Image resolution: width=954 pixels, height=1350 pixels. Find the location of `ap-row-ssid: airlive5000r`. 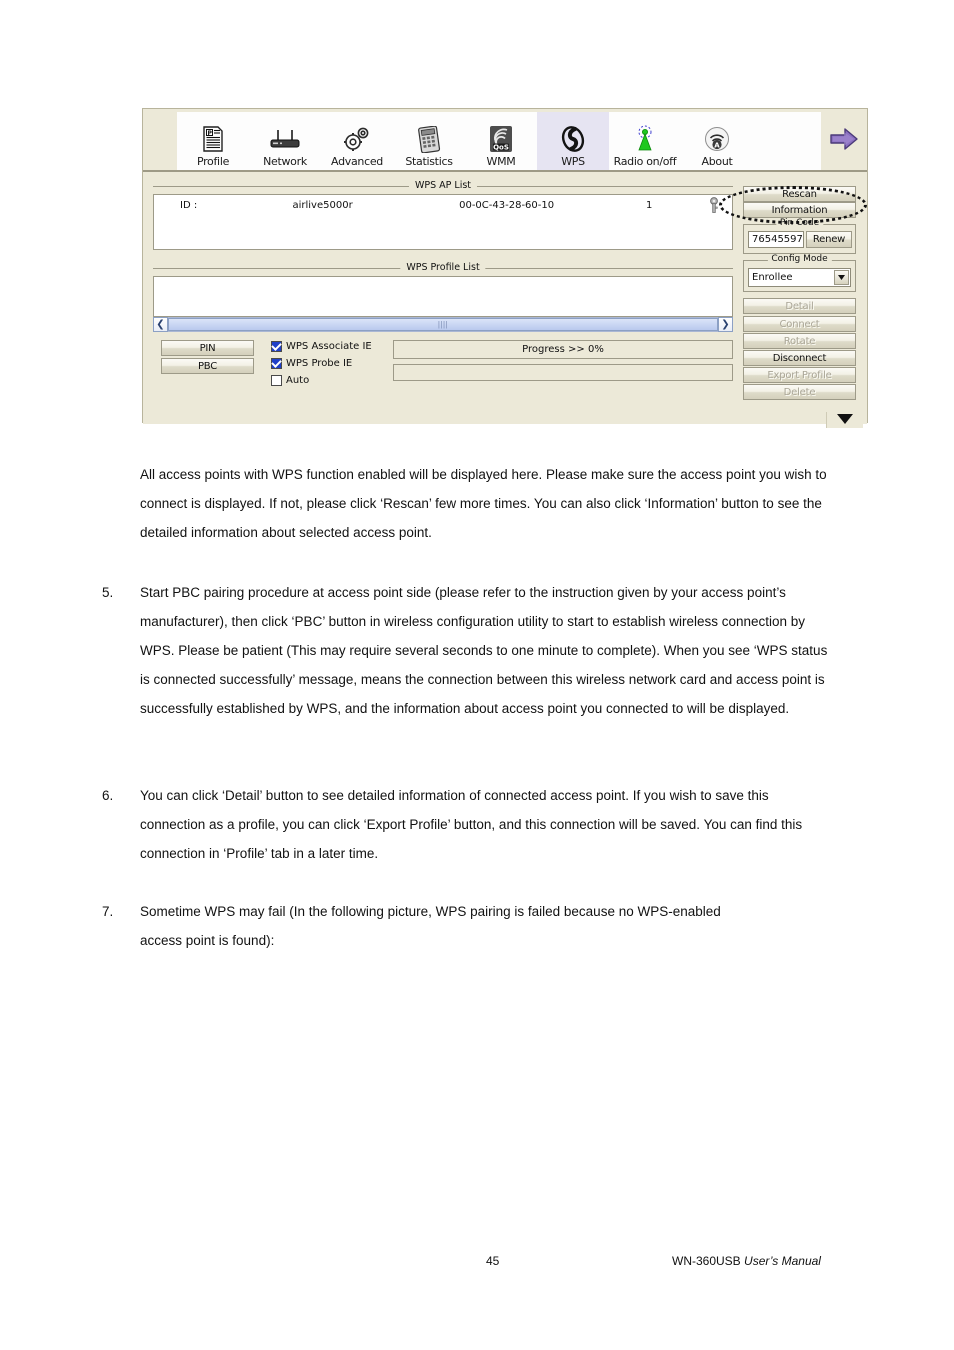

ap-row-ssid: airlive5000r is located at coordinates (322, 205).